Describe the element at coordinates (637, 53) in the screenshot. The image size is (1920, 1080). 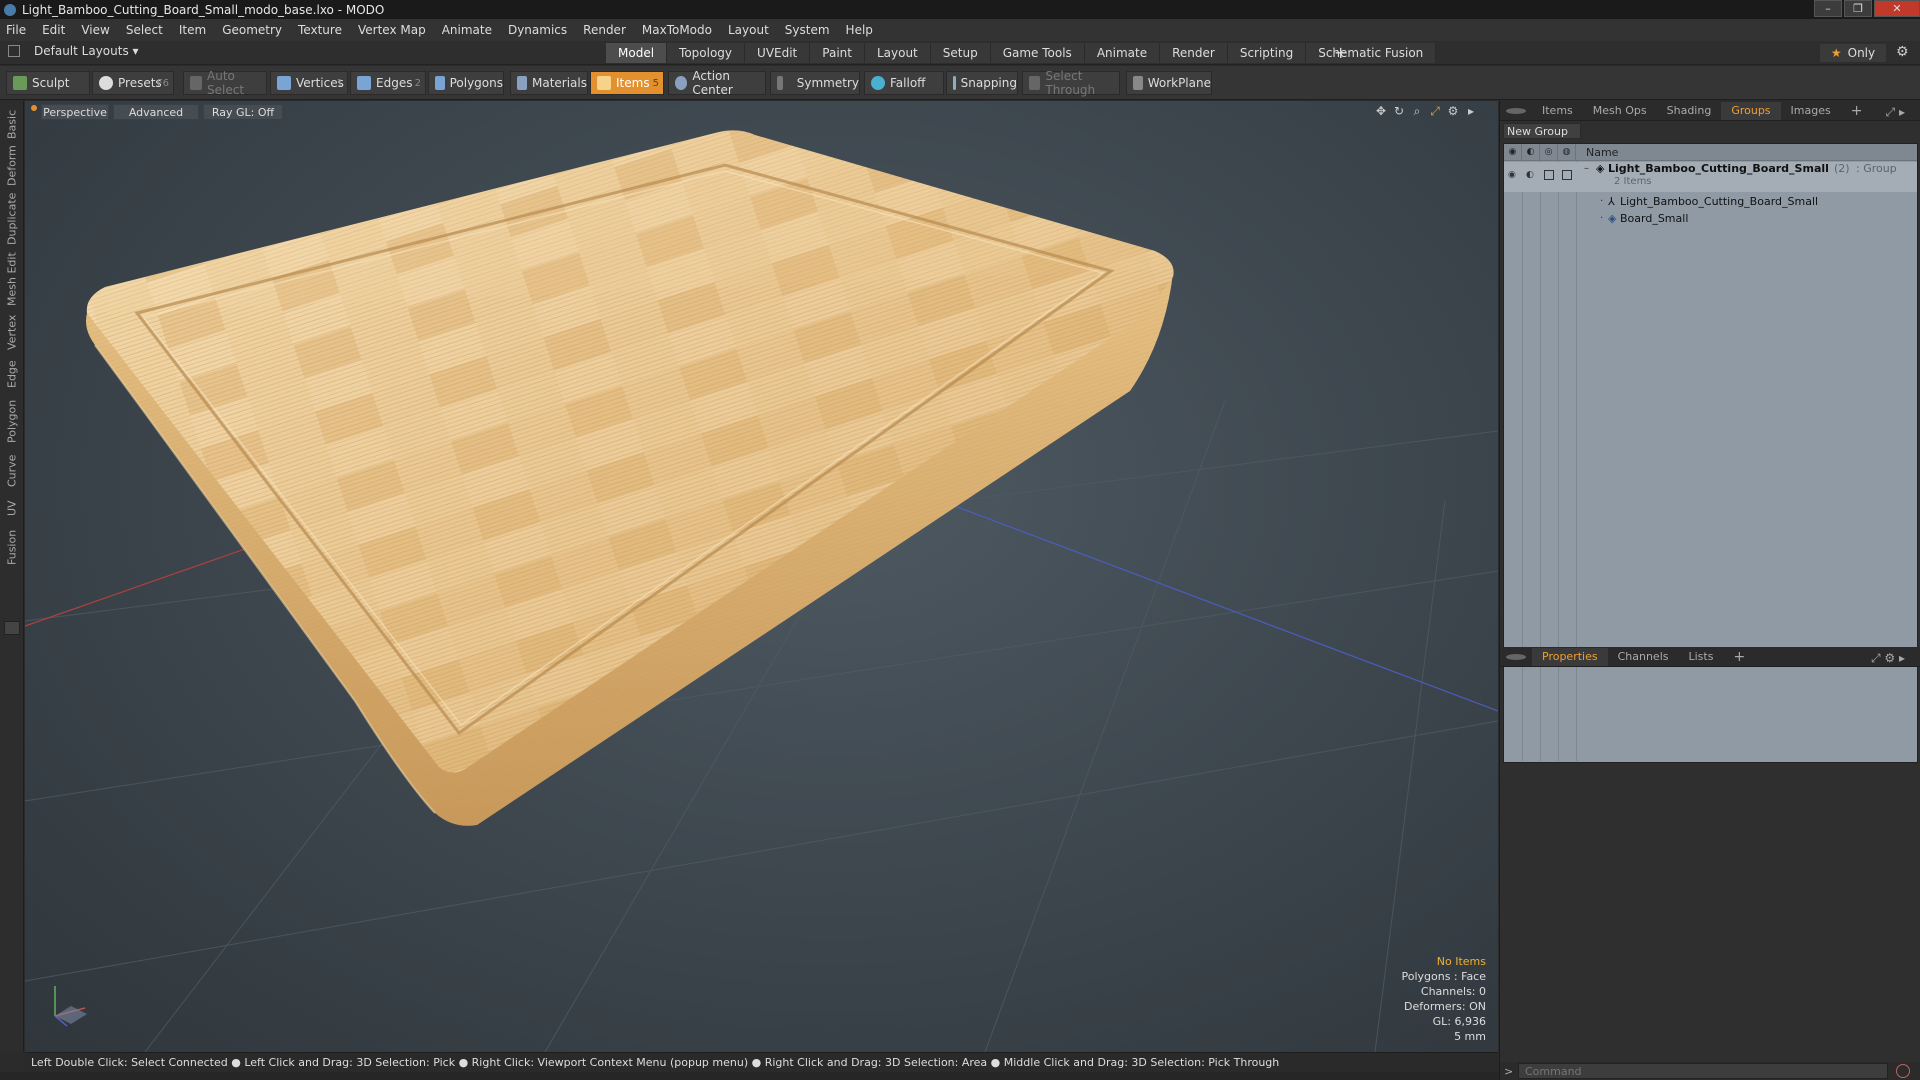
I see `tab-model: Model` at that location.